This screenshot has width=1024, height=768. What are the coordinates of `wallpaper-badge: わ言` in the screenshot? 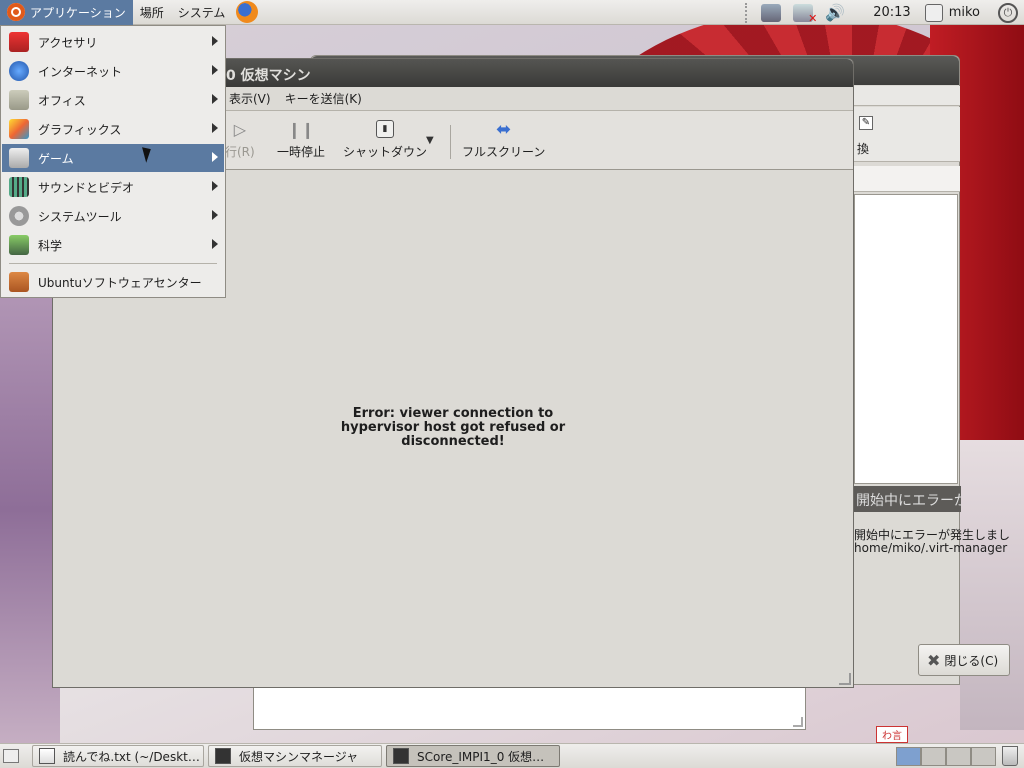 It's located at (892, 734).